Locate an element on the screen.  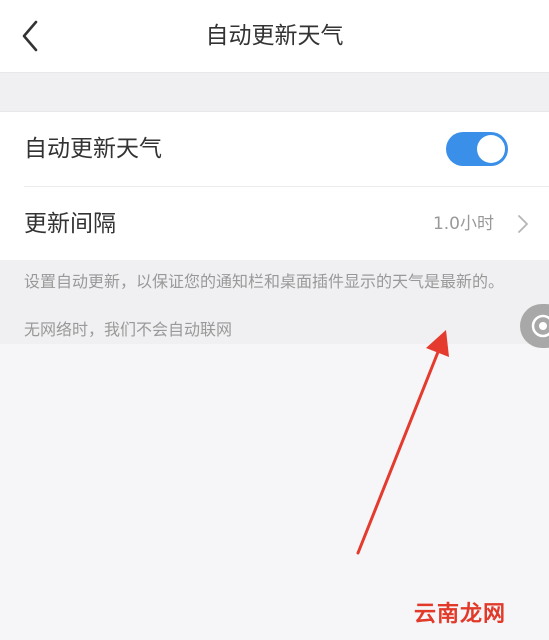
watermark-logo: 云南龙网 is located at coordinates (460, 614).